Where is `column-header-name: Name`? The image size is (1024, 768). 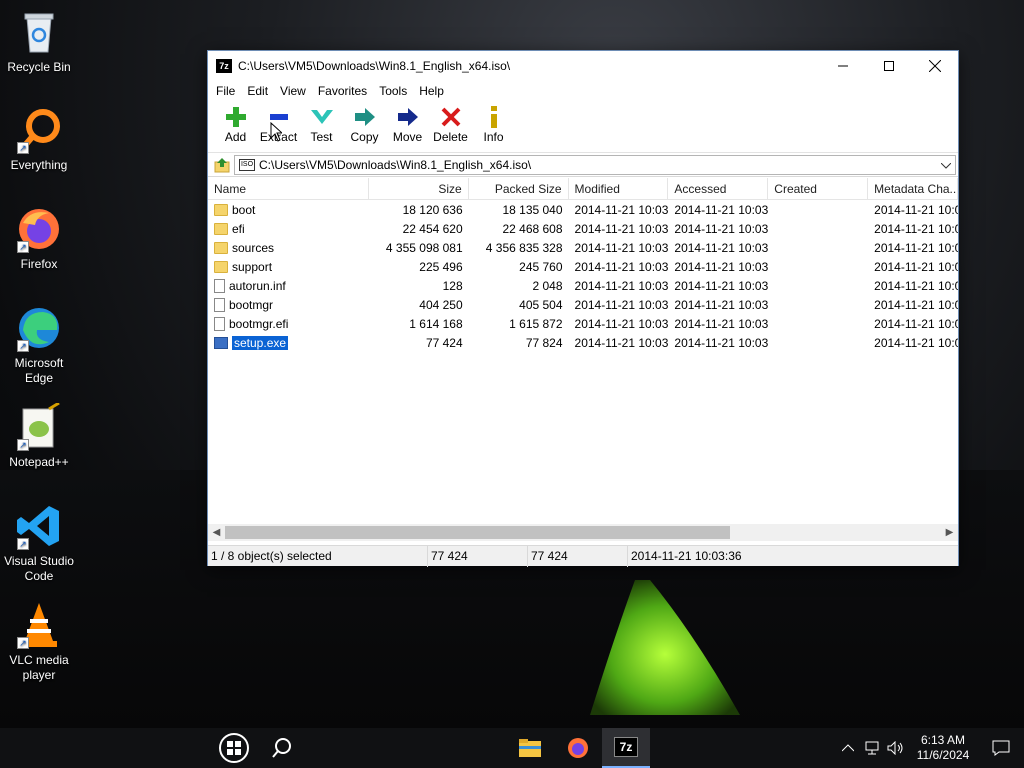
column-header-name: Name is located at coordinates (288, 189).